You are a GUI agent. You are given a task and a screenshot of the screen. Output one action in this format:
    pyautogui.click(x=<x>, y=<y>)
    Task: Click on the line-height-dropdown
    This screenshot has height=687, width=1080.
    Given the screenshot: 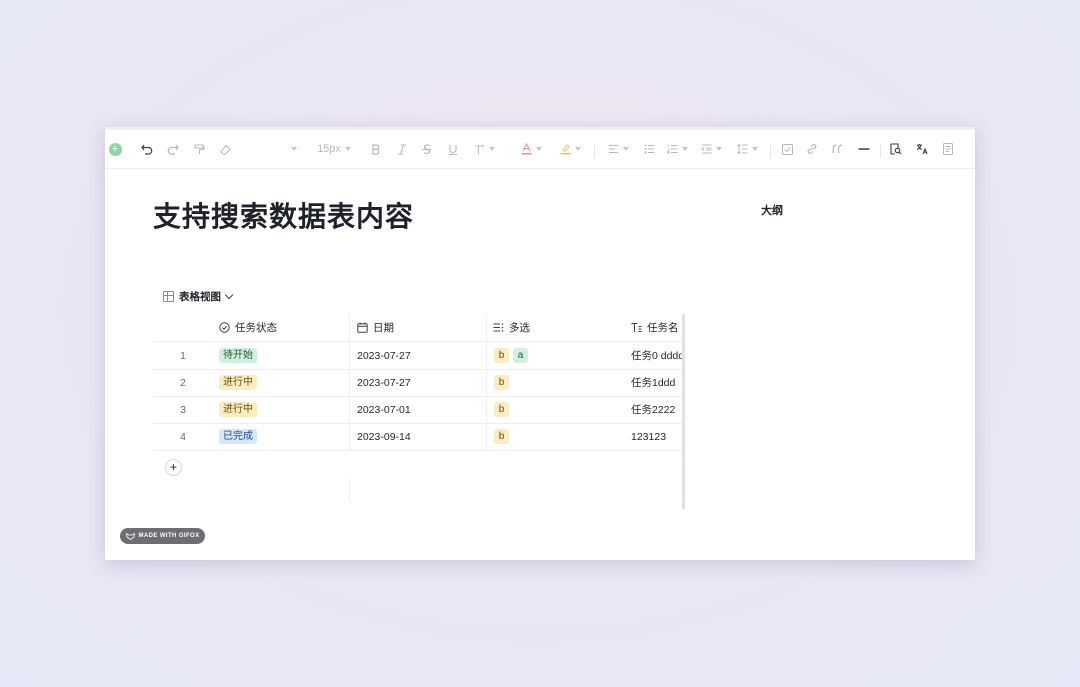 What is the action you would take?
    pyautogui.click(x=747, y=149)
    